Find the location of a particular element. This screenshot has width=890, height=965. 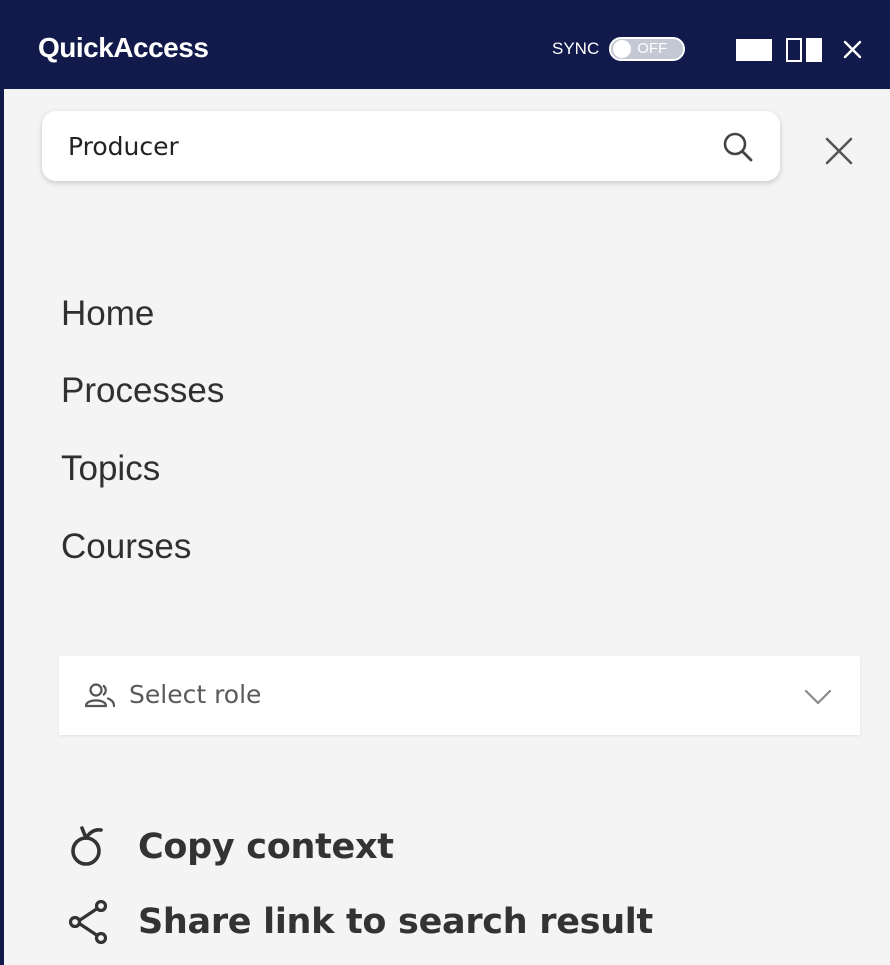

single-view-icon is located at coordinates (754, 50).